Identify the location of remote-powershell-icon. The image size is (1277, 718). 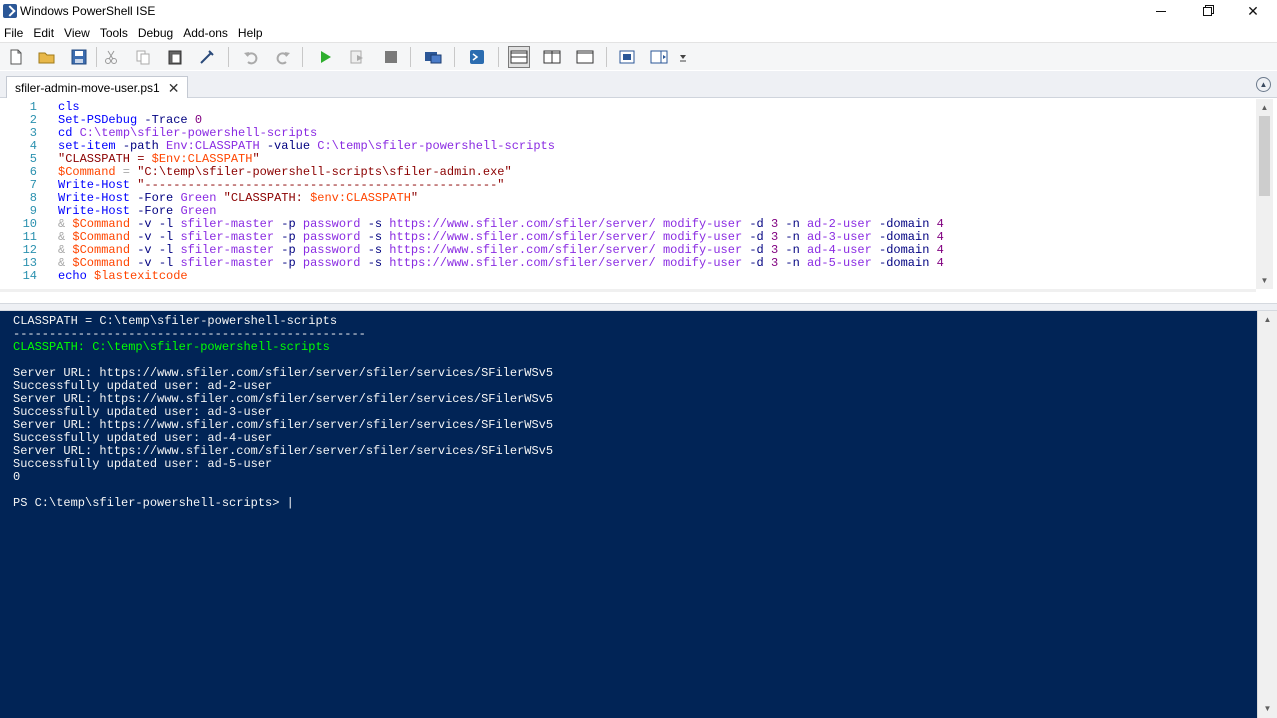
(433, 58).